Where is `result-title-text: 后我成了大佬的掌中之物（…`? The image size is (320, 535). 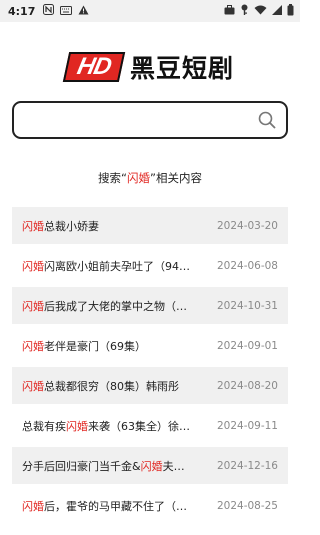
result-title-text: 后我成了大佬的掌中之物（… is located at coordinates (115, 306).